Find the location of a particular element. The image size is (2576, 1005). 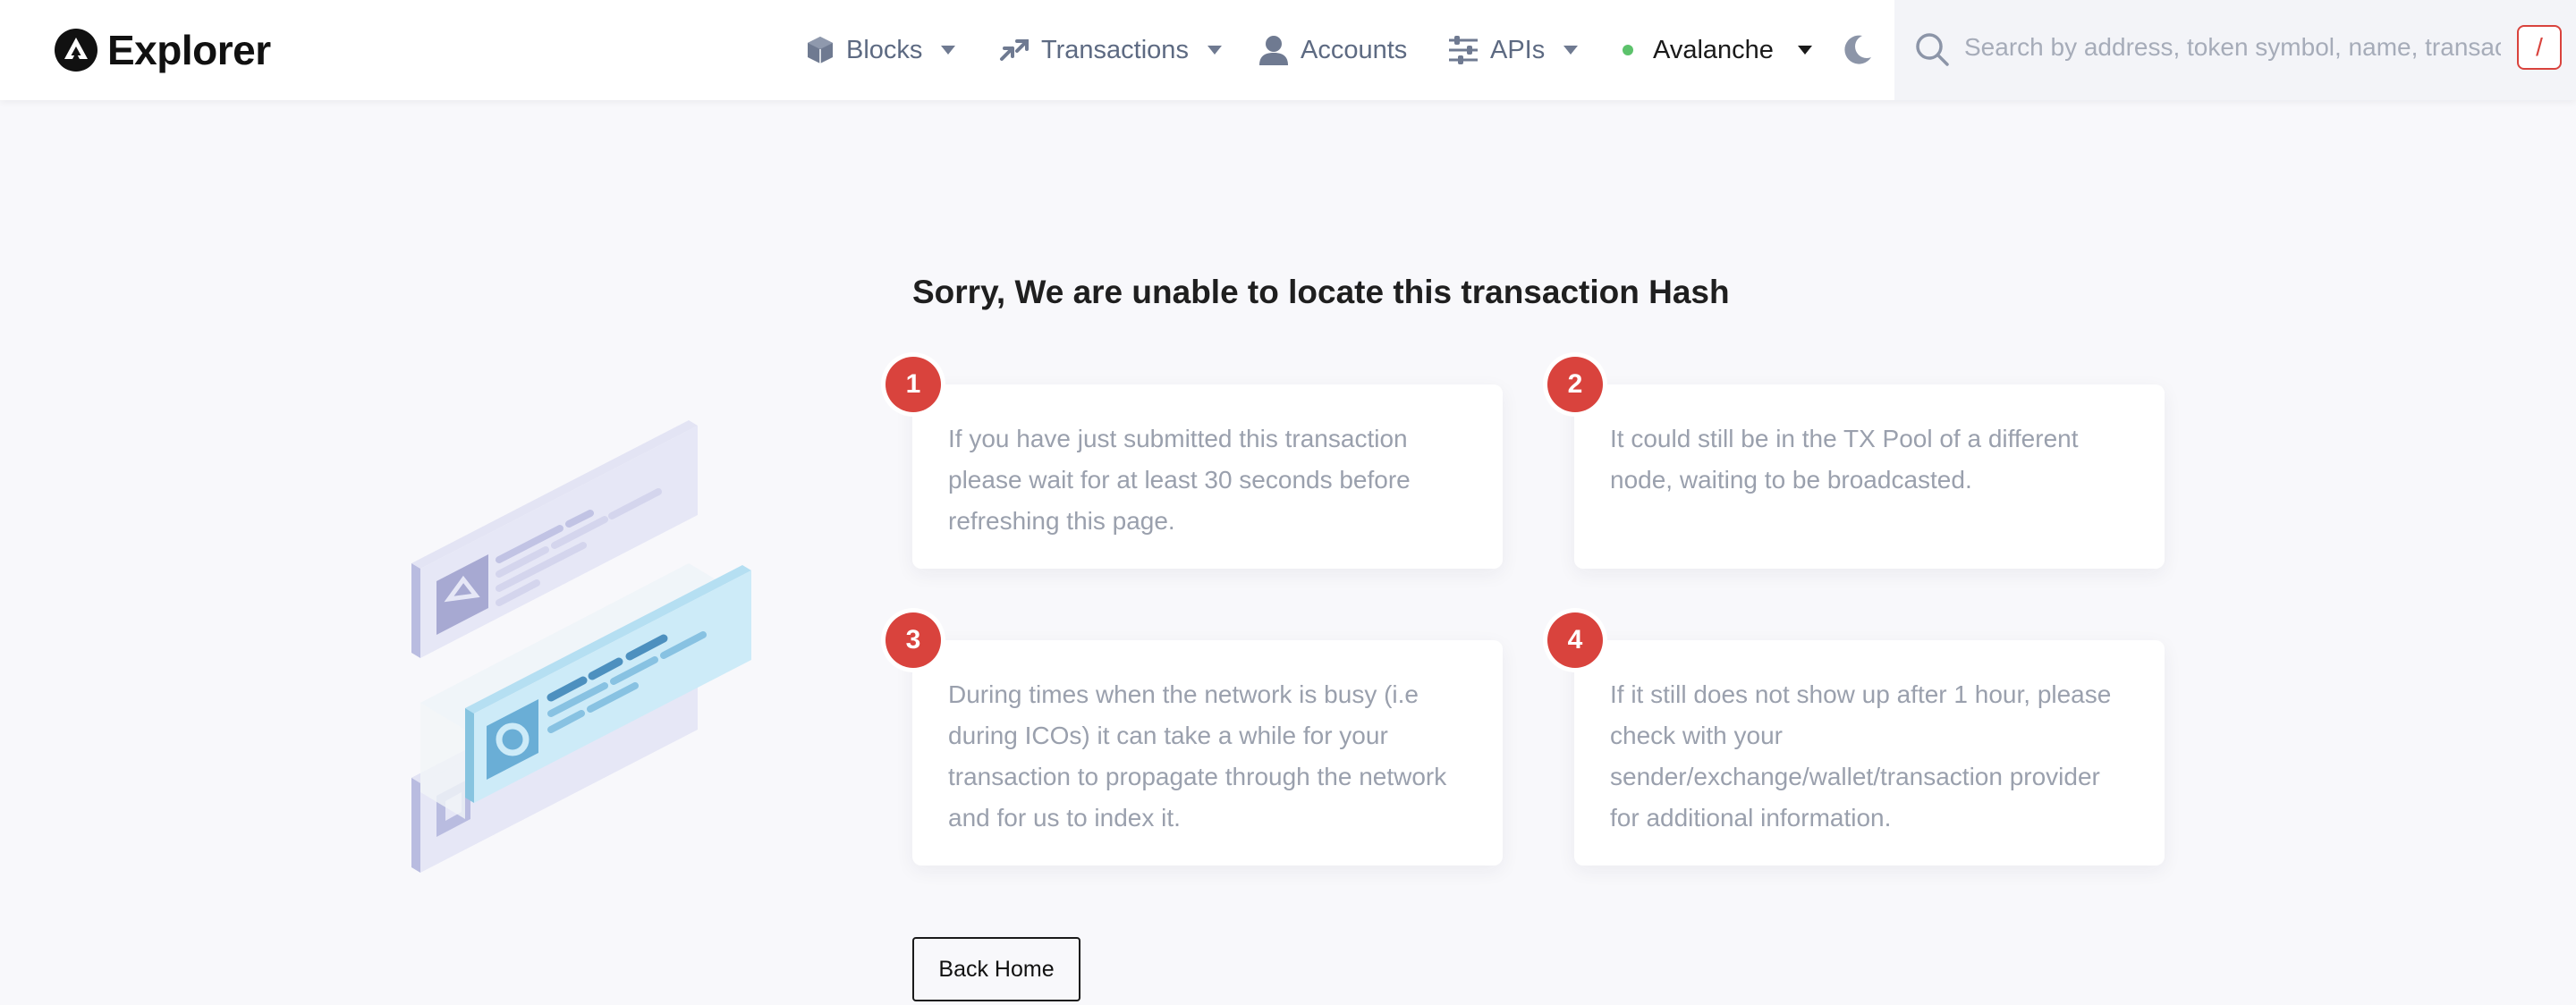

nav-apis: APIs is located at coordinates (1513, 50).